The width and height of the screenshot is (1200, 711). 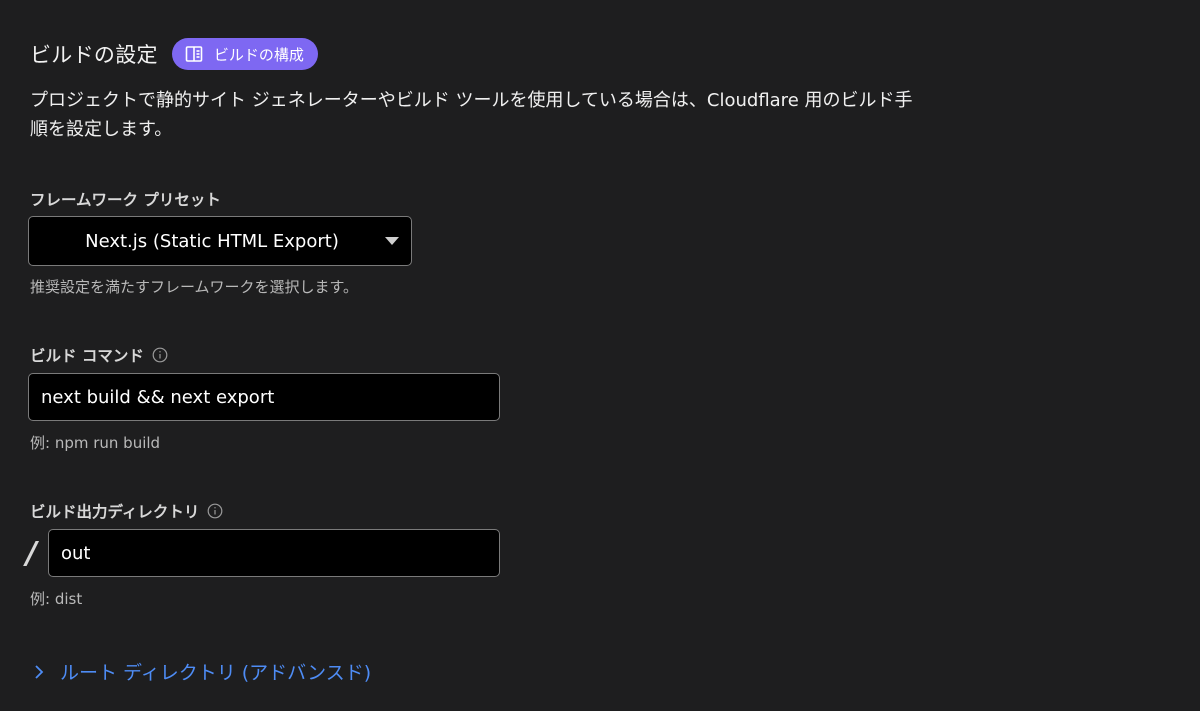 What do you see at coordinates (274, 553) in the screenshot?
I see `output-directory-input` at bounding box center [274, 553].